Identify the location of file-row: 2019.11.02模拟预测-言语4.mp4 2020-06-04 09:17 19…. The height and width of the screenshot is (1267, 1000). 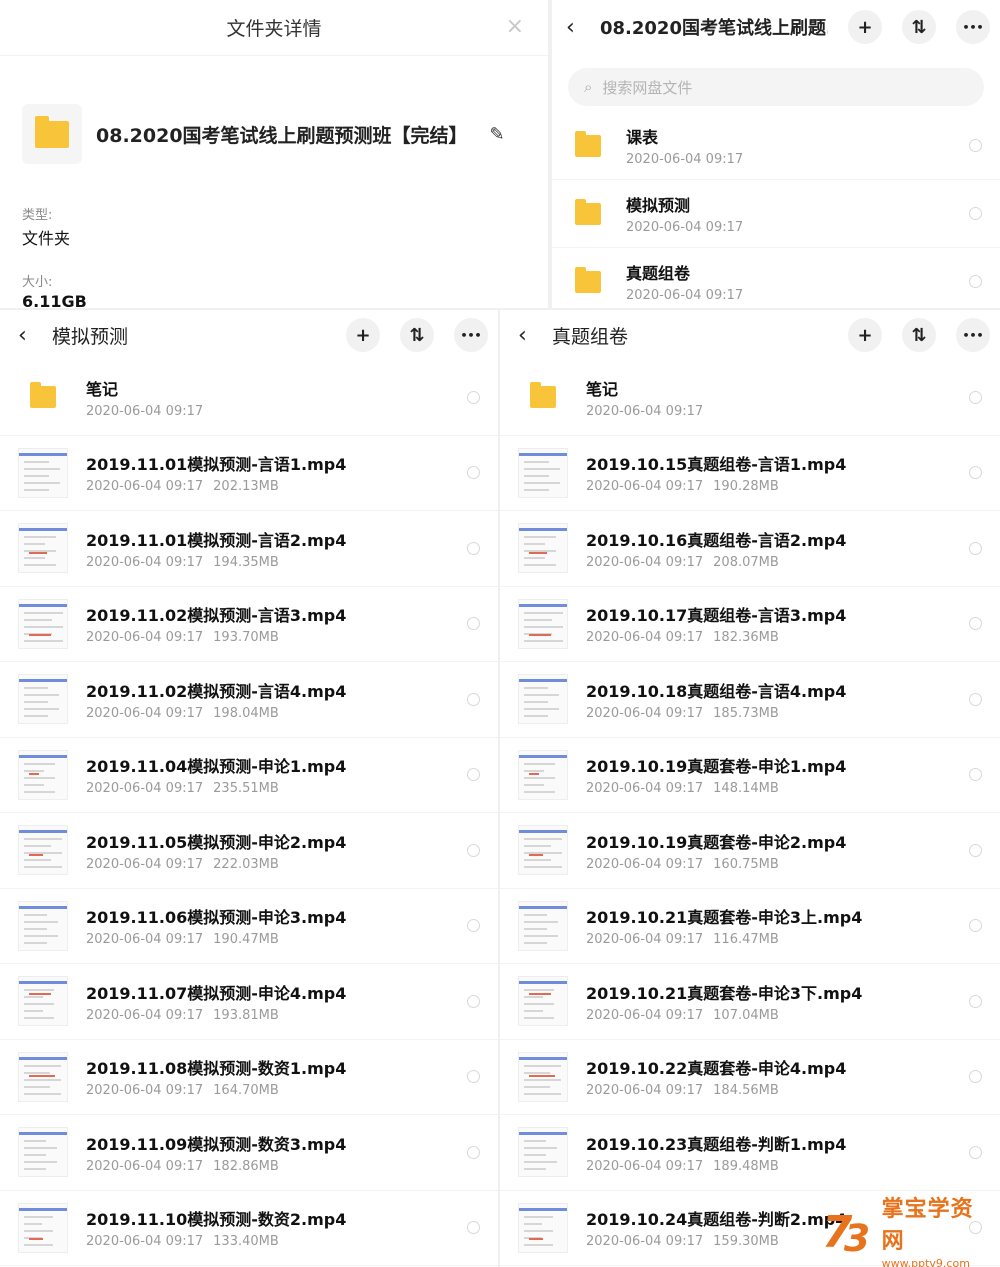
(249, 700).